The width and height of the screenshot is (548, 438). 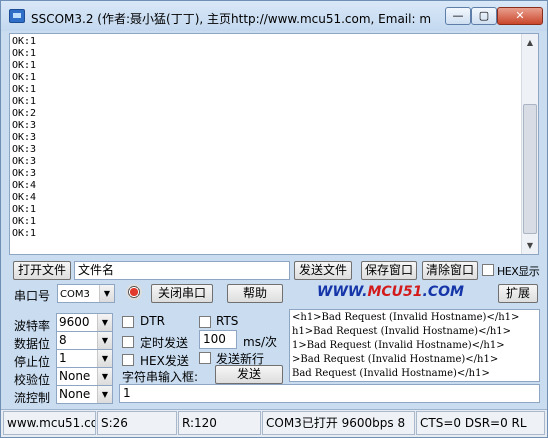 What do you see at coordinates (488, 270) in the screenshot?
I see `hex-display-checkbox` at bounding box center [488, 270].